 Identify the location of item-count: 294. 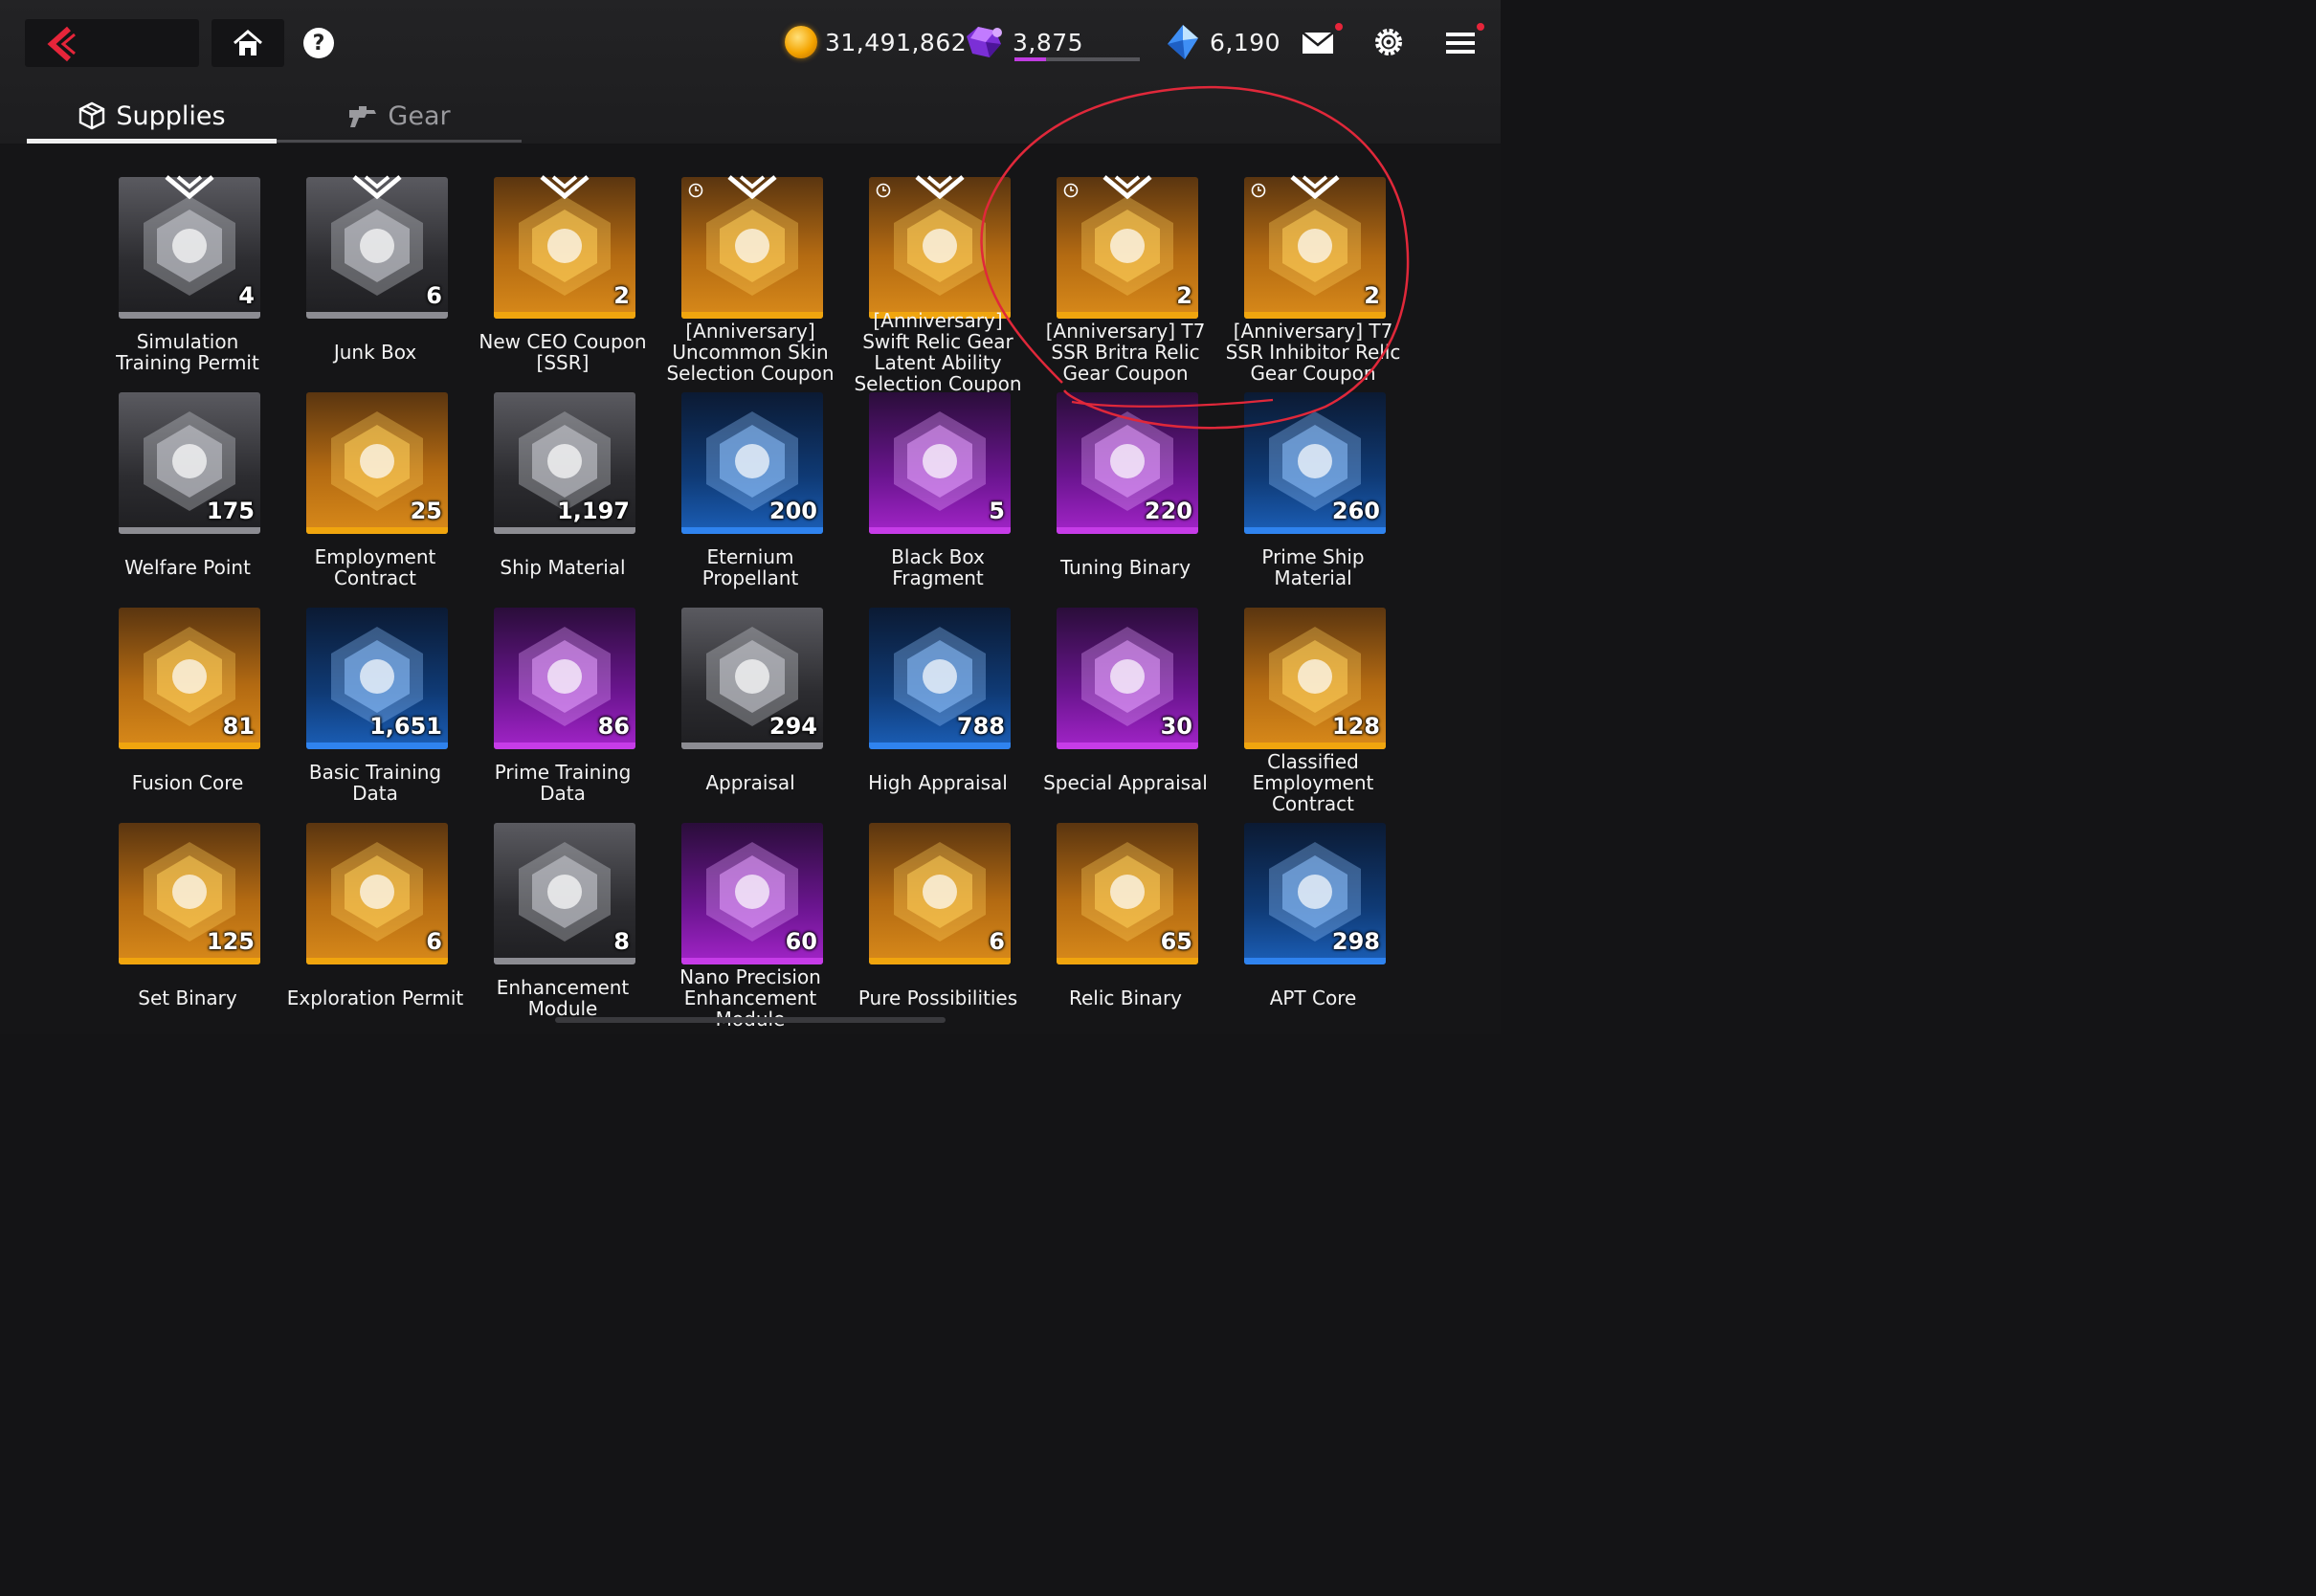
(793, 727).